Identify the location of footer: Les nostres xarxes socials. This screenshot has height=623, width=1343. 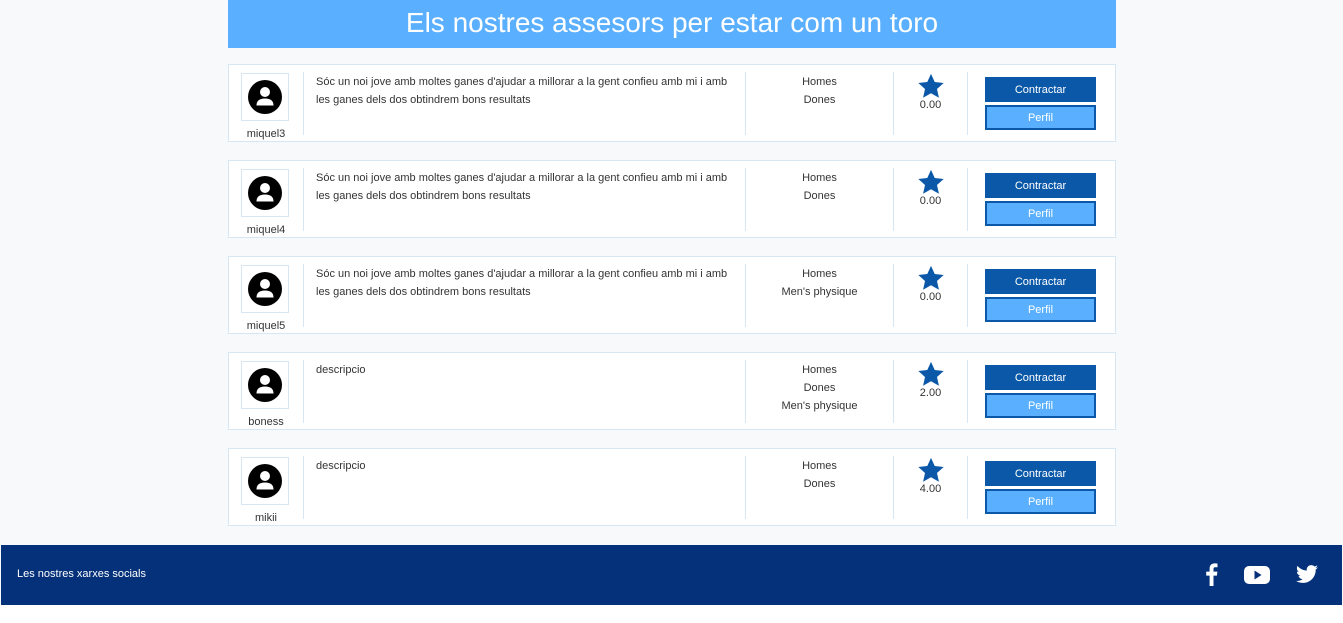
(671, 575).